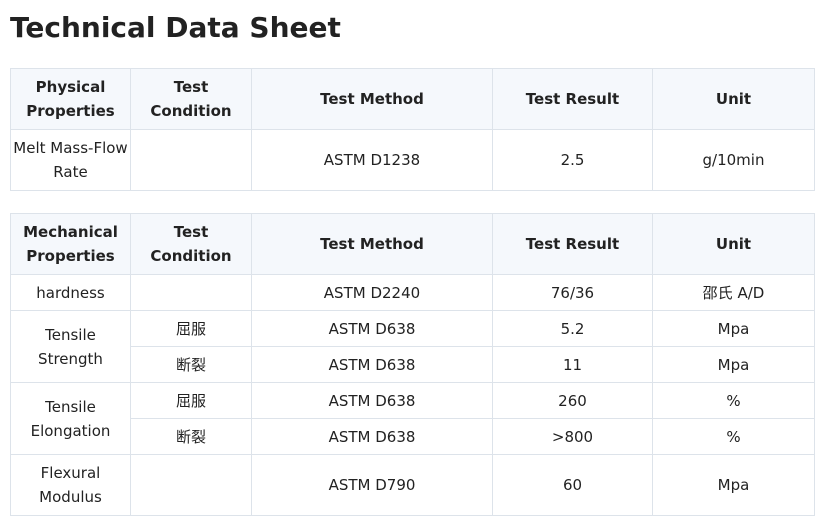 Image resolution: width=826 pixels, height=528 pixels. Describe the element at coordinates (372, 292) in the screenshot. I see `cell-method: ASTM D2240` at that location.